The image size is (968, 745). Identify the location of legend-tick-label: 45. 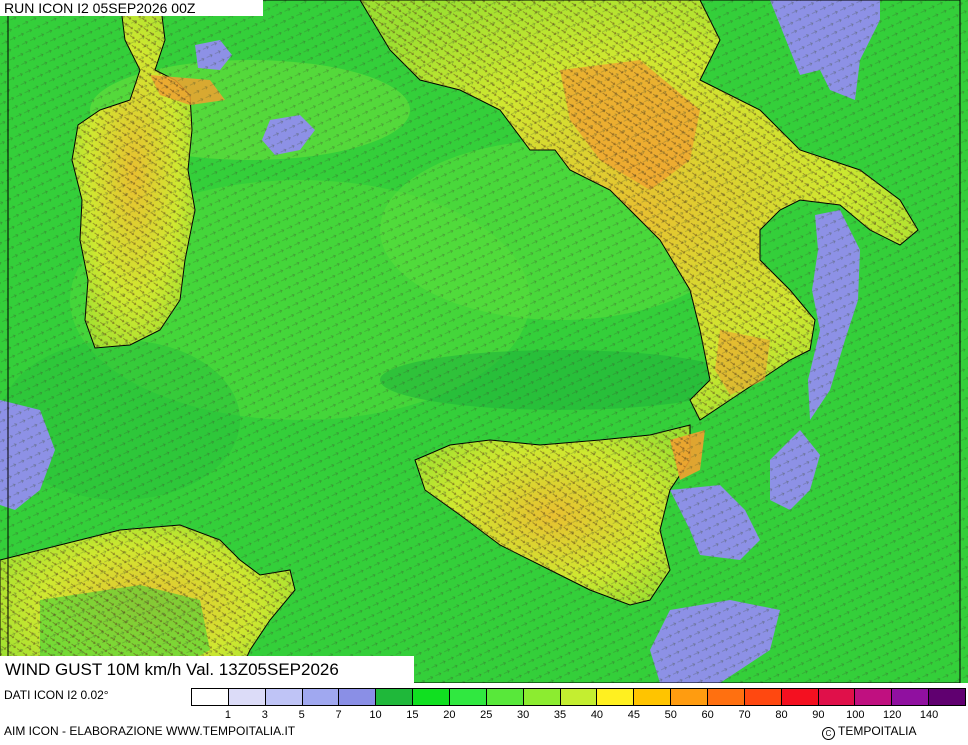
(633, 715).